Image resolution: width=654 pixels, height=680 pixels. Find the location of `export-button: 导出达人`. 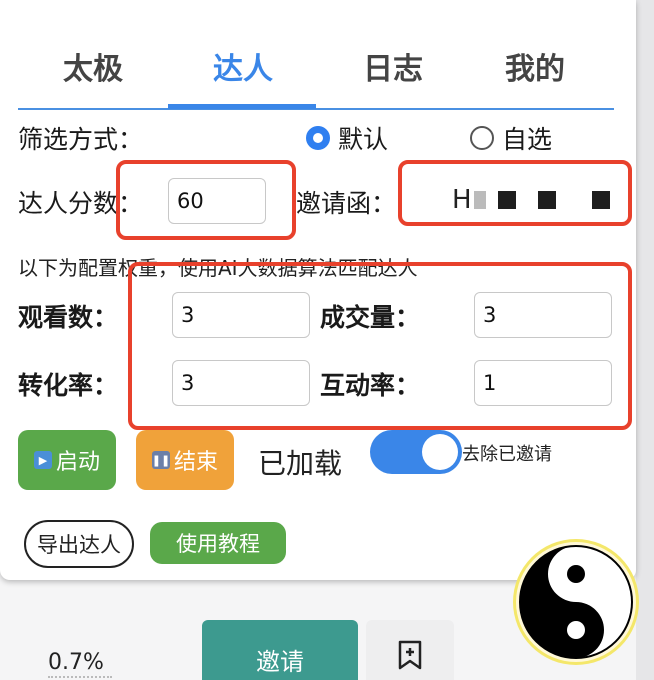

export-button: 导出达人 is located at coordinates (79, 544).